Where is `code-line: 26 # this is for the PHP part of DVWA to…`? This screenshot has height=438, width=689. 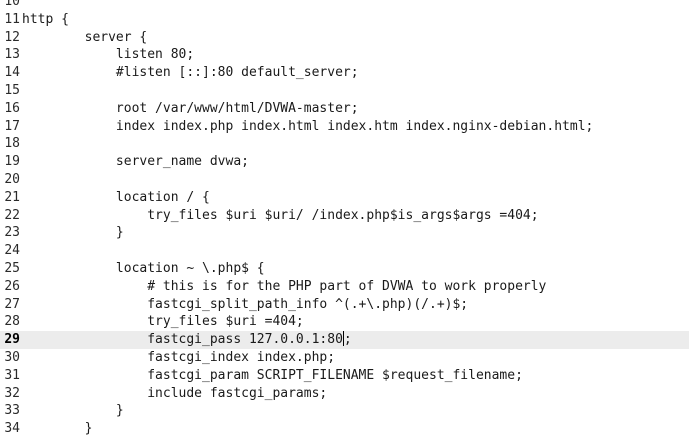 code-line: 26 # this is for the PHP part of DVWA to… is located at coordinates (344, 287).